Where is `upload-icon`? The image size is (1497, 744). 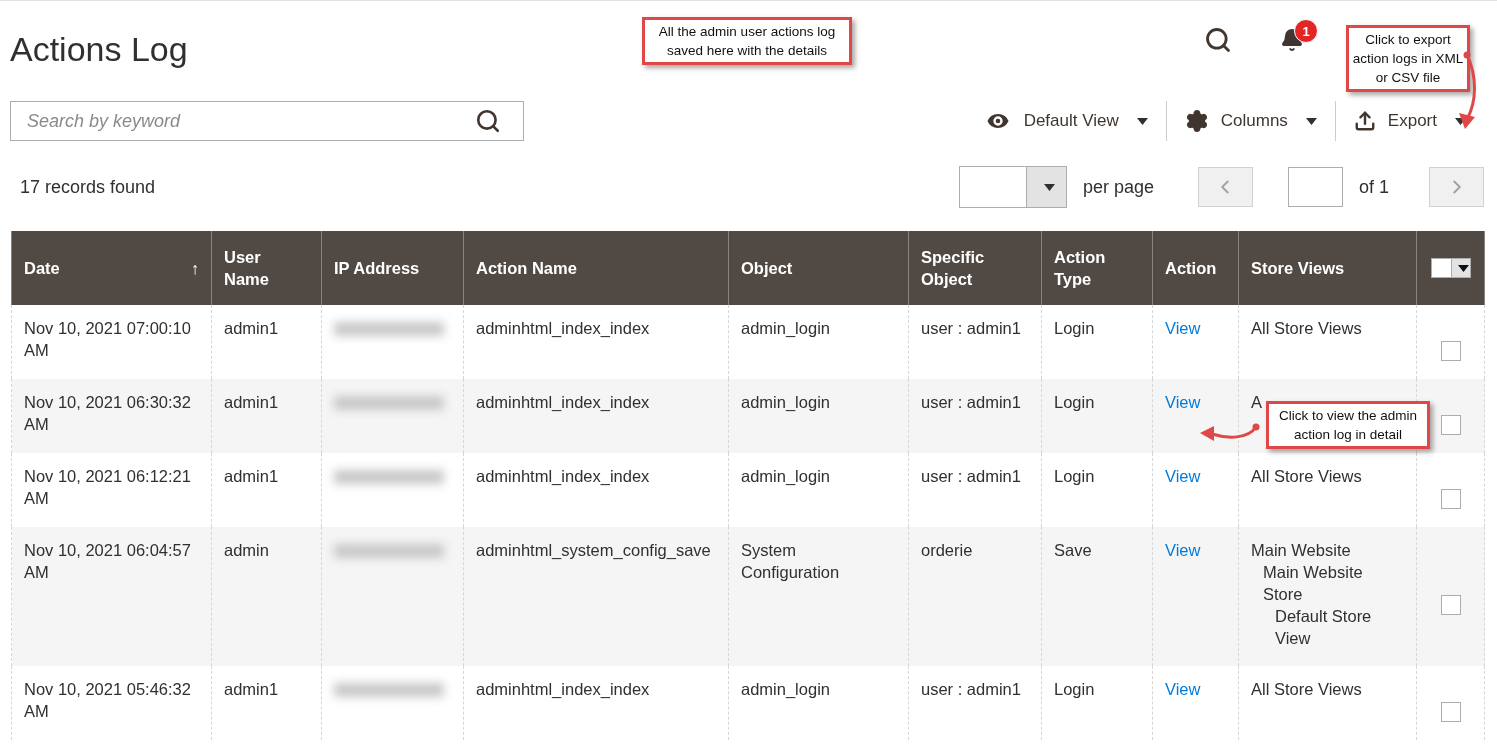 upload-icon is located at coordinates (1364, 121).